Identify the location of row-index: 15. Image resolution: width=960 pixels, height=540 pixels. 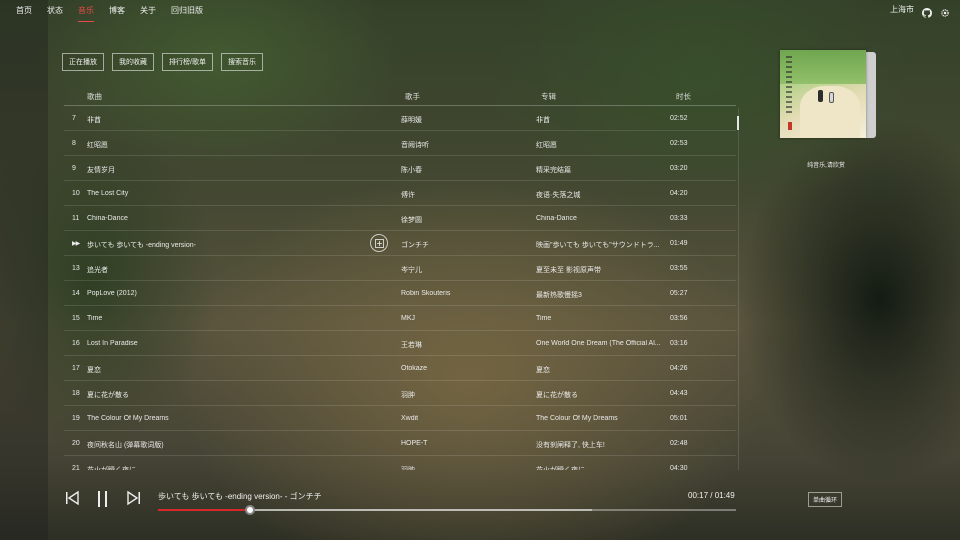
(76, 318).